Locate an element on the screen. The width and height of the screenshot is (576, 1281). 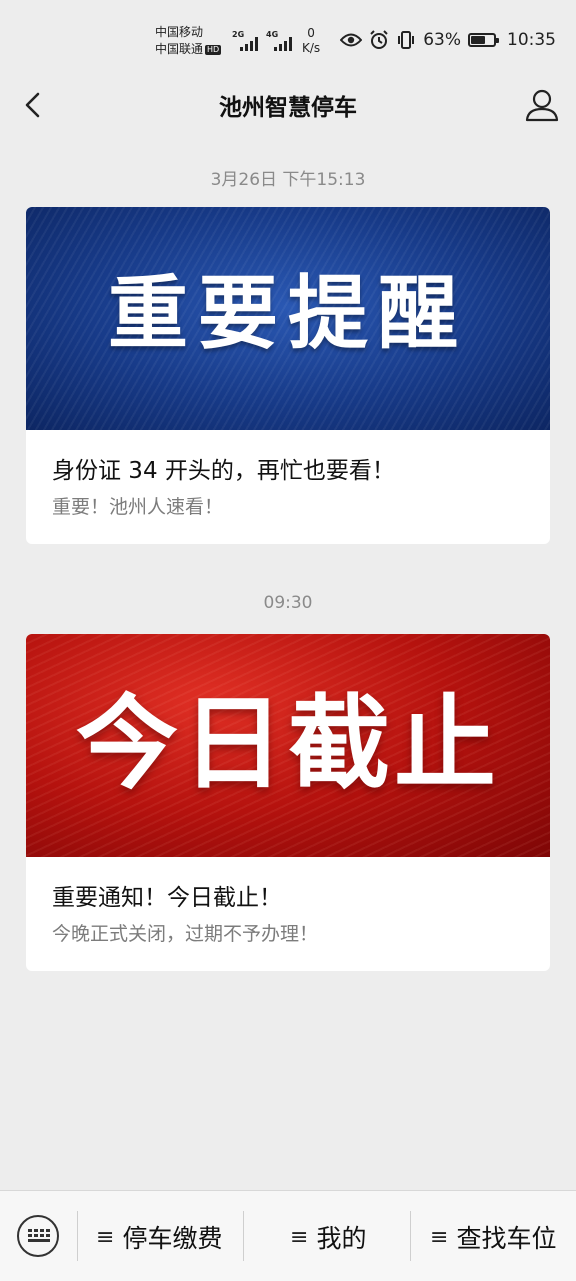
menu-item-mine: ≡ 我的 is located at coordinates (328, 1237).